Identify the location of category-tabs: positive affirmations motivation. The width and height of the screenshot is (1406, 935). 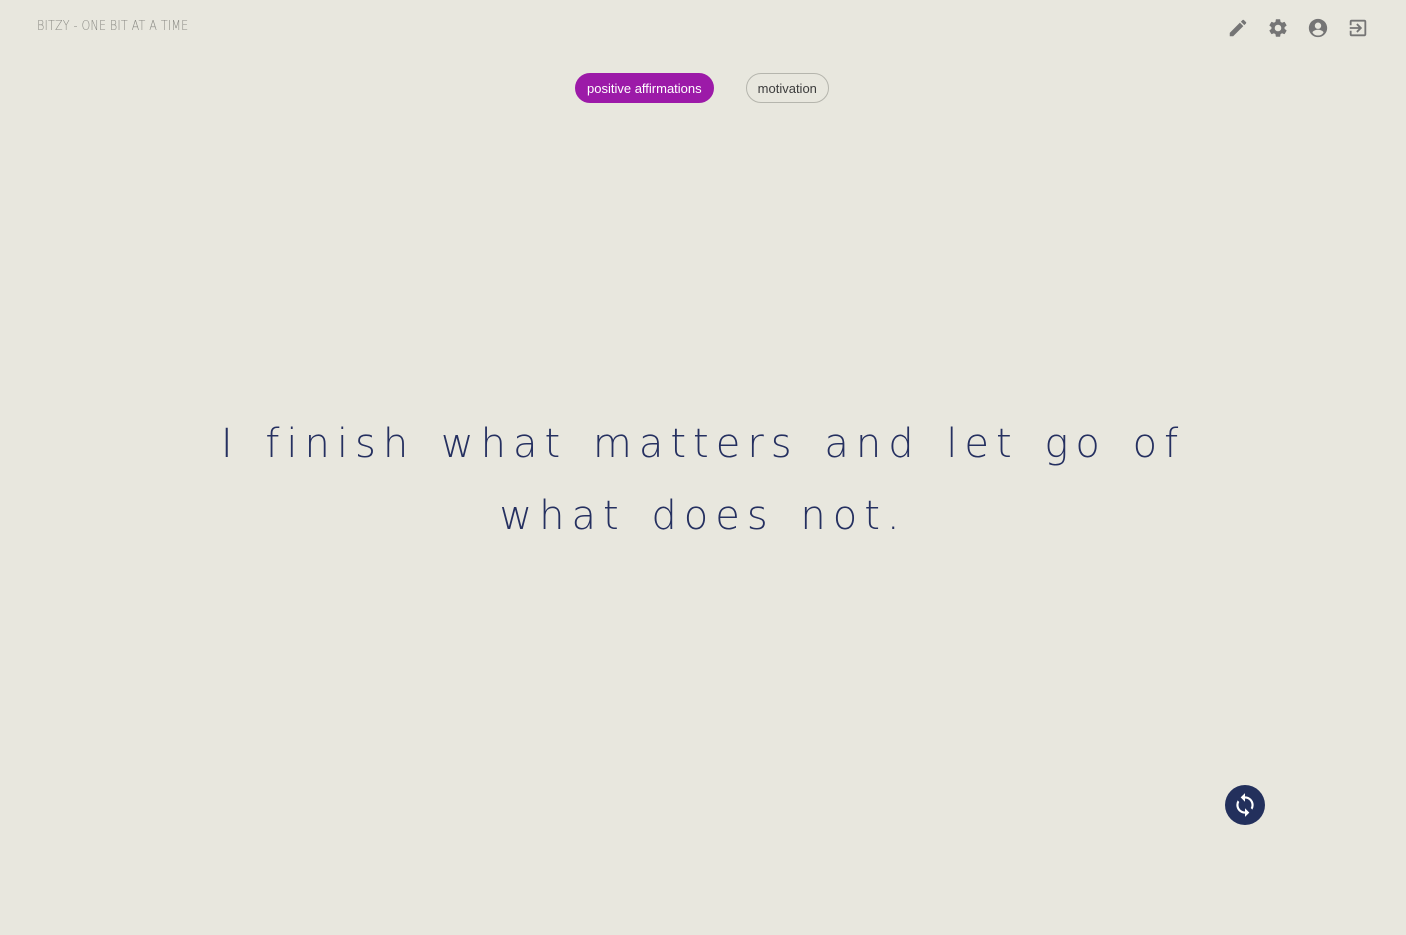
(702, 88).